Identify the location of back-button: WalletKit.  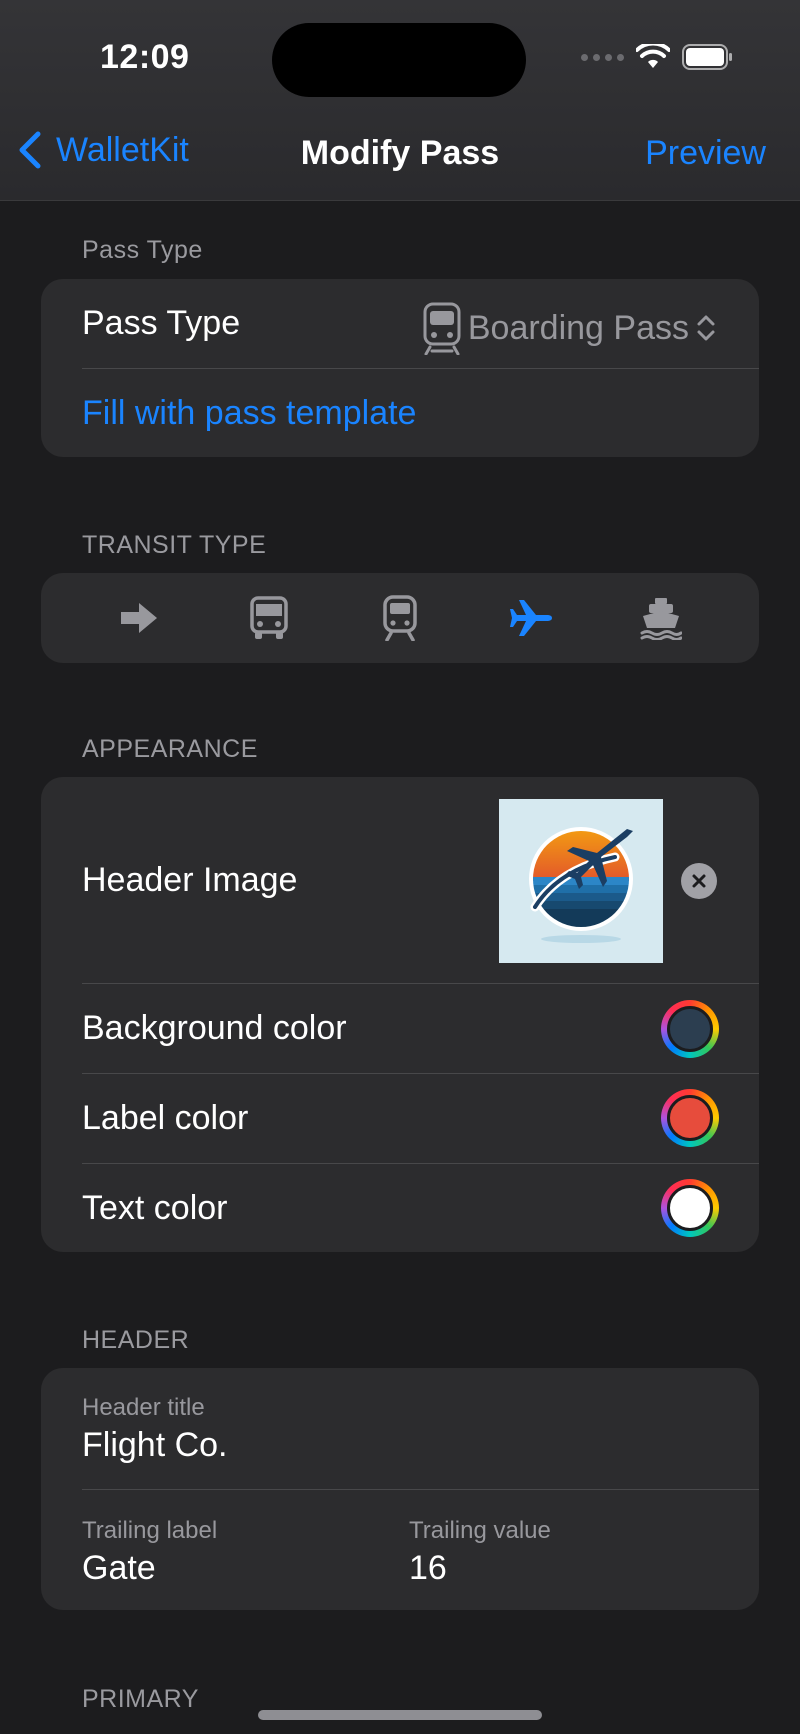
(102, 150).